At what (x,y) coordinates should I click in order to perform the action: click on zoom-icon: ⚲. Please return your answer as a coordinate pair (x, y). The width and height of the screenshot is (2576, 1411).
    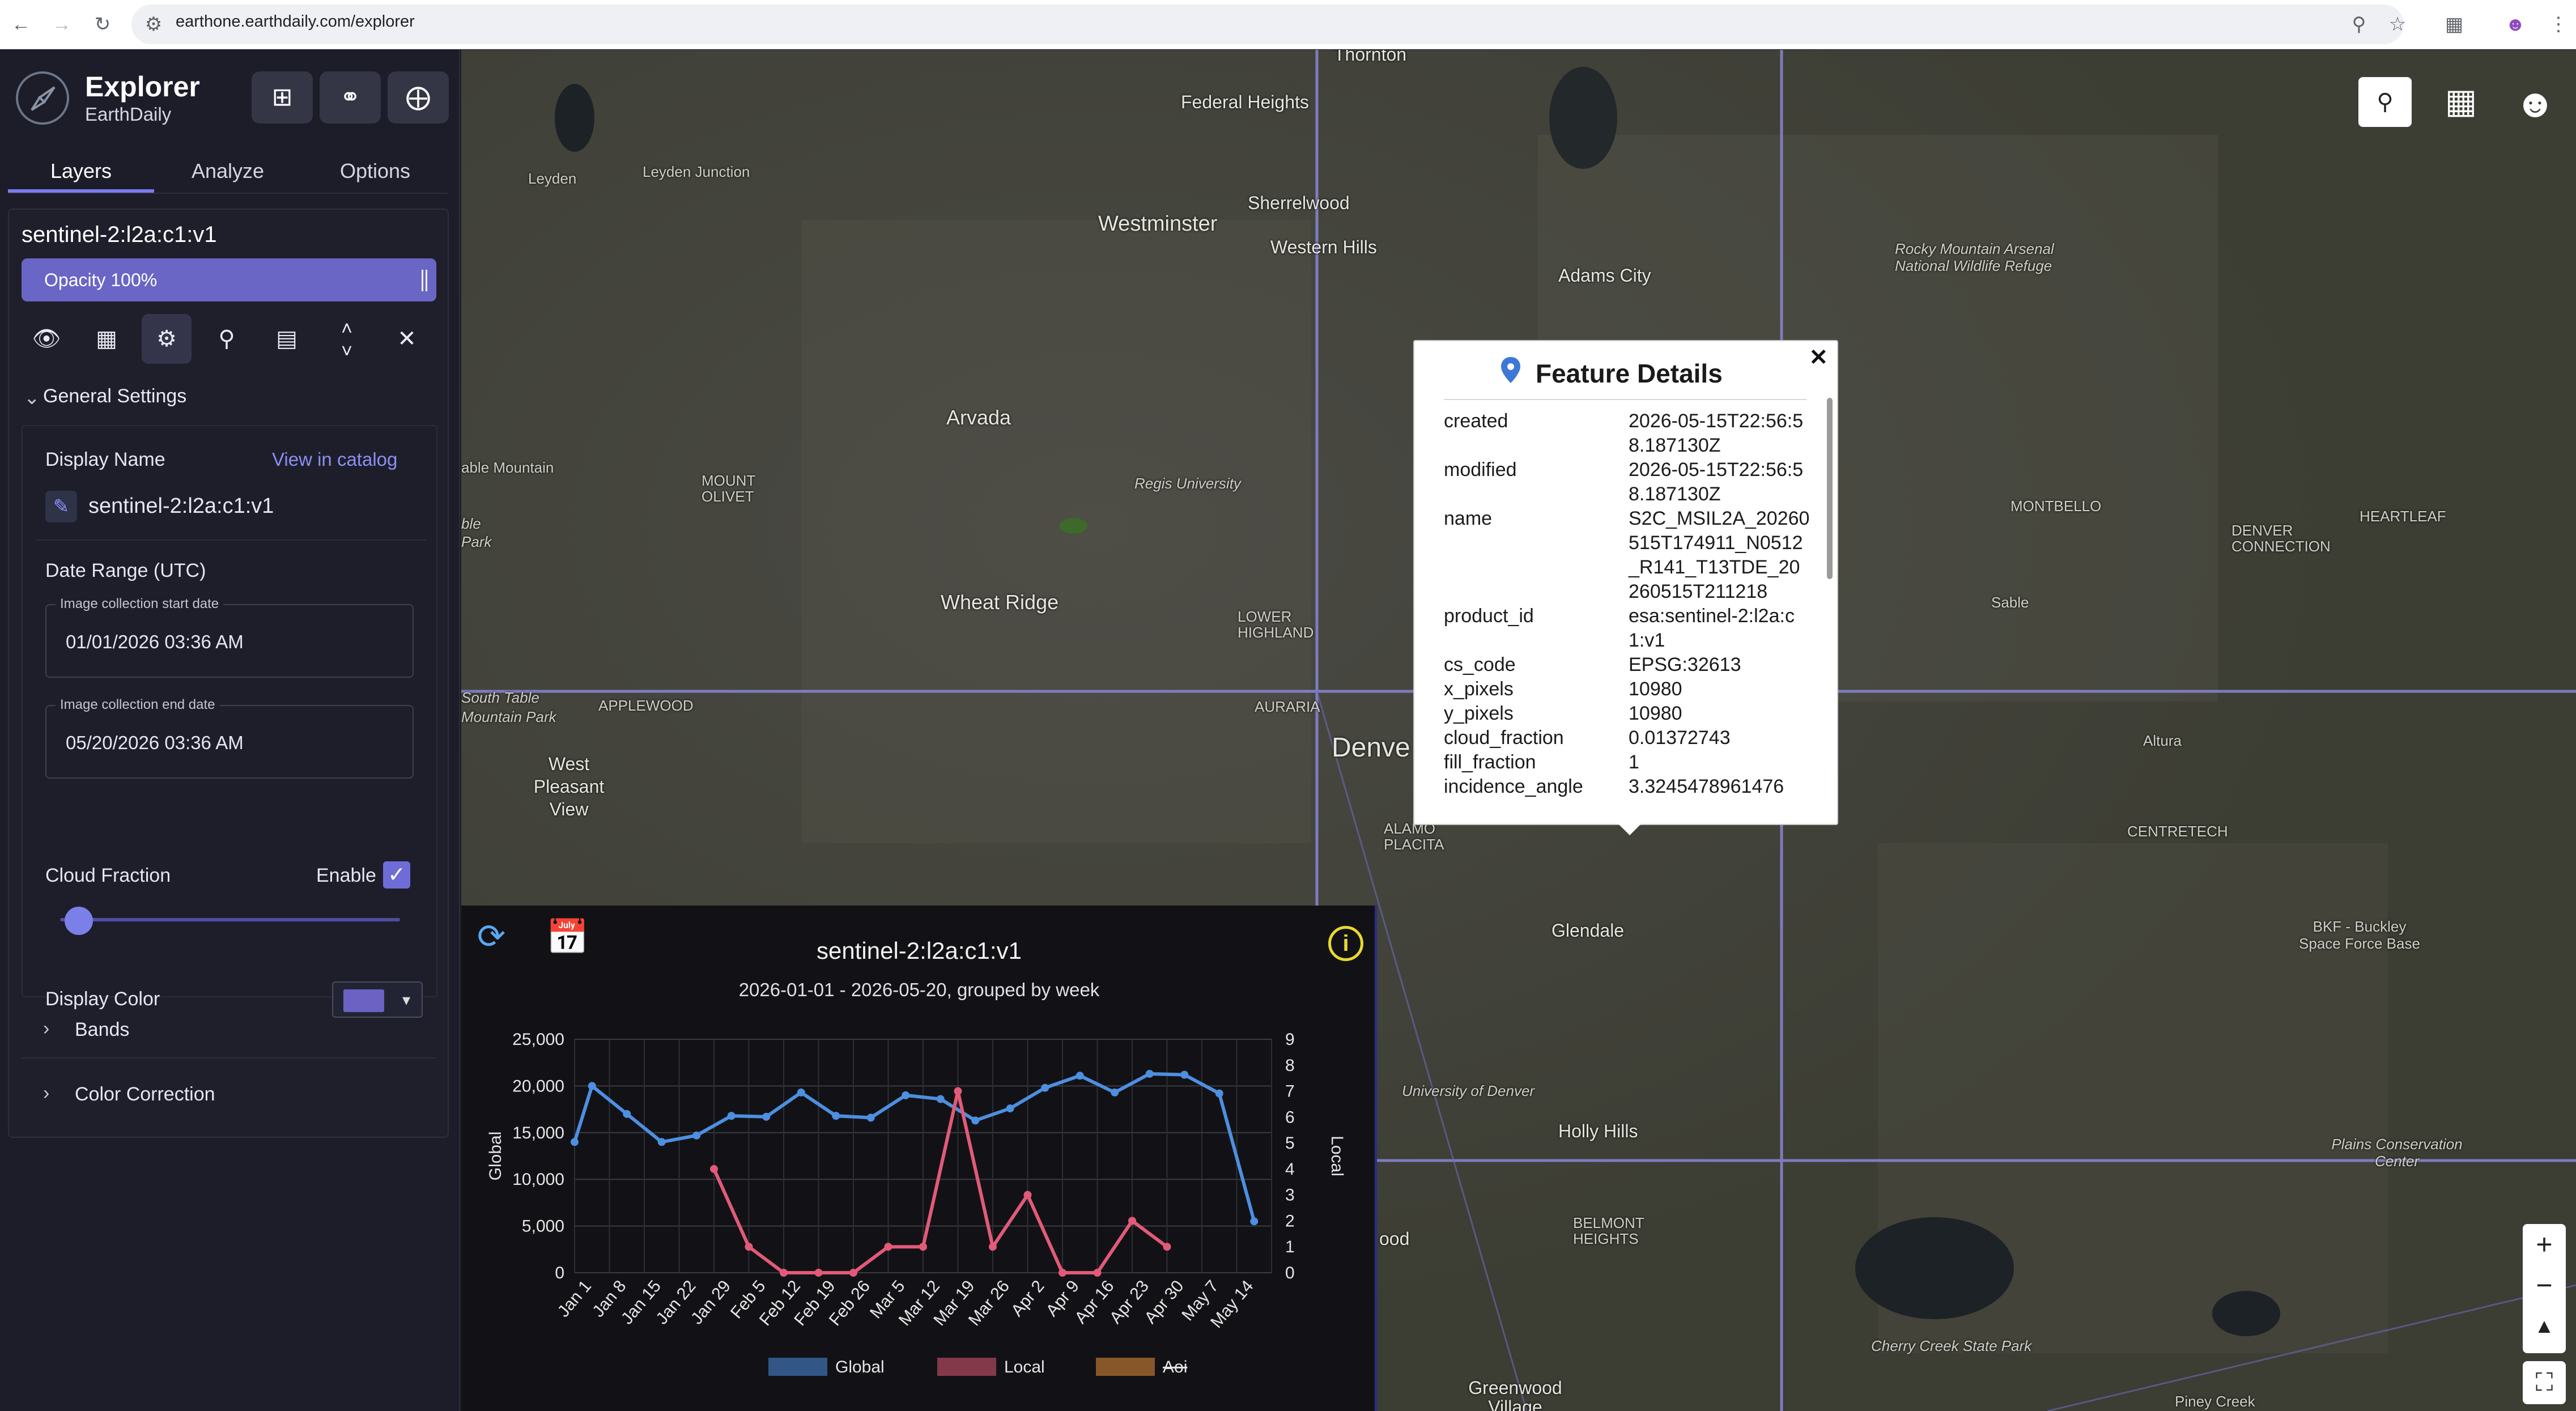
    Looking at the image, I should click on (2359, 24).